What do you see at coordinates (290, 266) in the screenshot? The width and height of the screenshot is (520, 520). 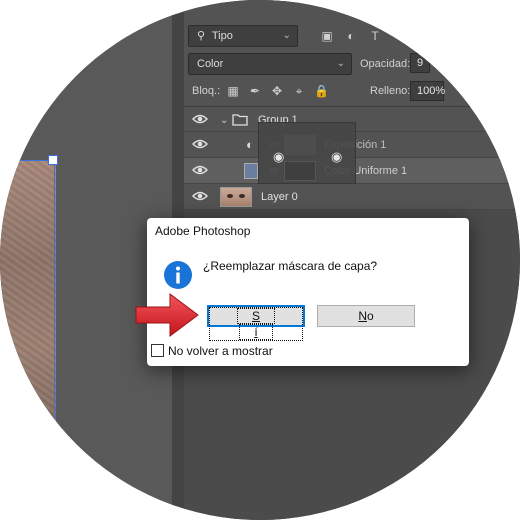 I see `dialog-message: ¿Reemplazar máscara de capa?` at bounding box center [290, 266].